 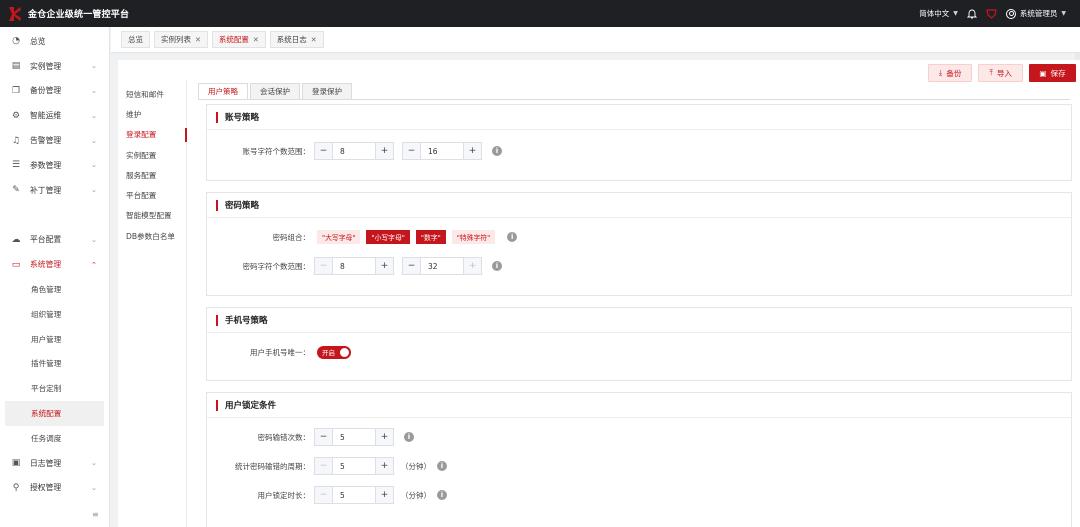 I want to click on sidebar-subitem-system-config: 系统配置, so click(x=54, y=413).